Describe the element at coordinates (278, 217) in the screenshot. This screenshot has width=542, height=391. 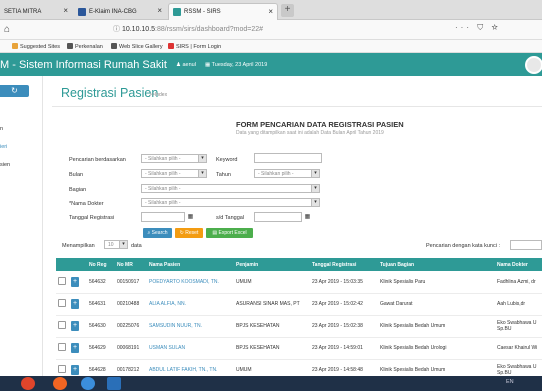
I see `tanggal-to-input` at that location.